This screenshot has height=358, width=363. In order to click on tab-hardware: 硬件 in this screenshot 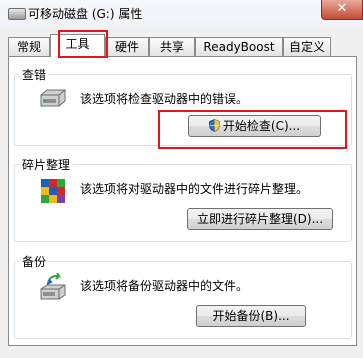, I will do `click(127, 46)`.